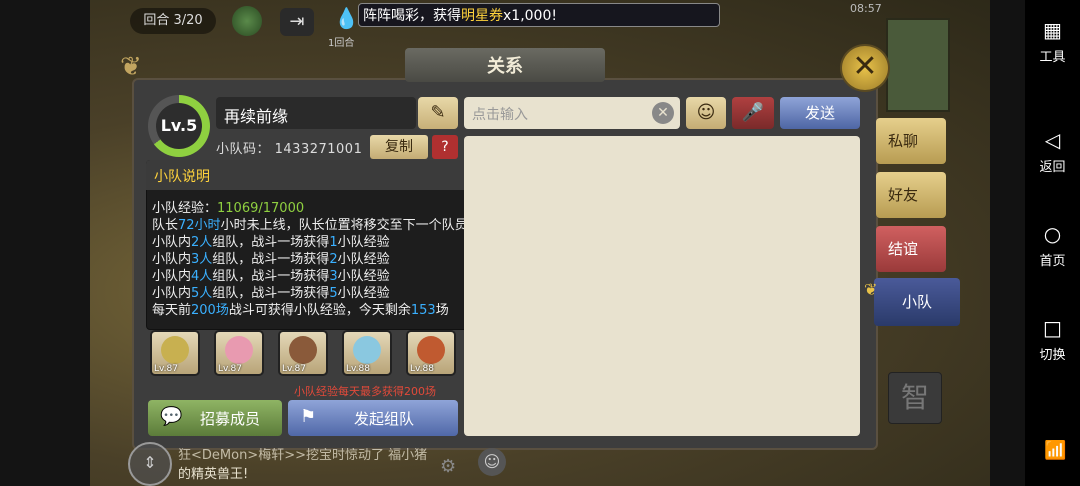 The image size is (1080, 486). I want to click on microphone-icon: 🎤, so click(753, 112).